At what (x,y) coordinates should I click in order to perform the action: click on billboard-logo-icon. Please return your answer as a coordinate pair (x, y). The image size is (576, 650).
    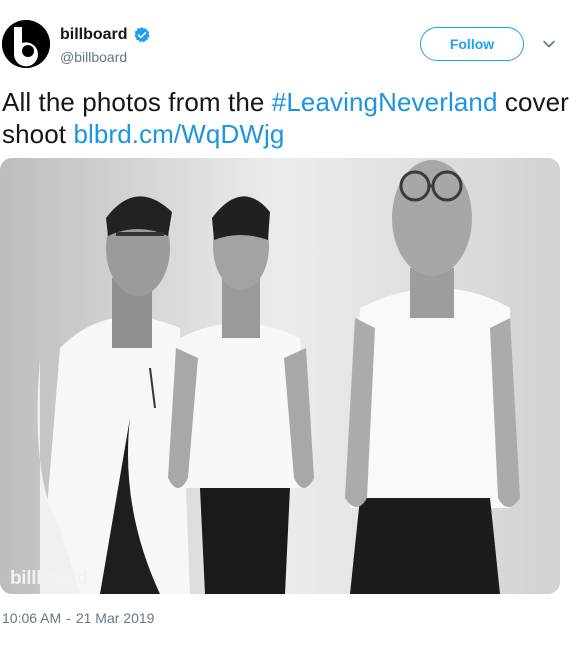
    Looking at the image, I should click on (26, 44).